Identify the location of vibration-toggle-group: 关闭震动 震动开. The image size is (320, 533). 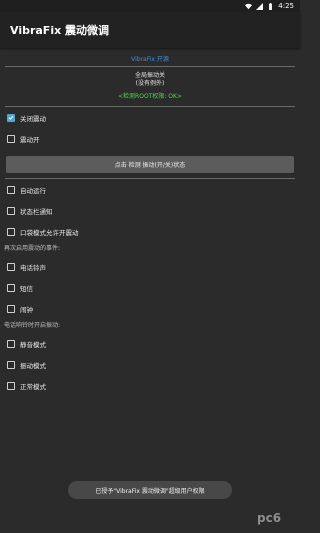
(150, 128).